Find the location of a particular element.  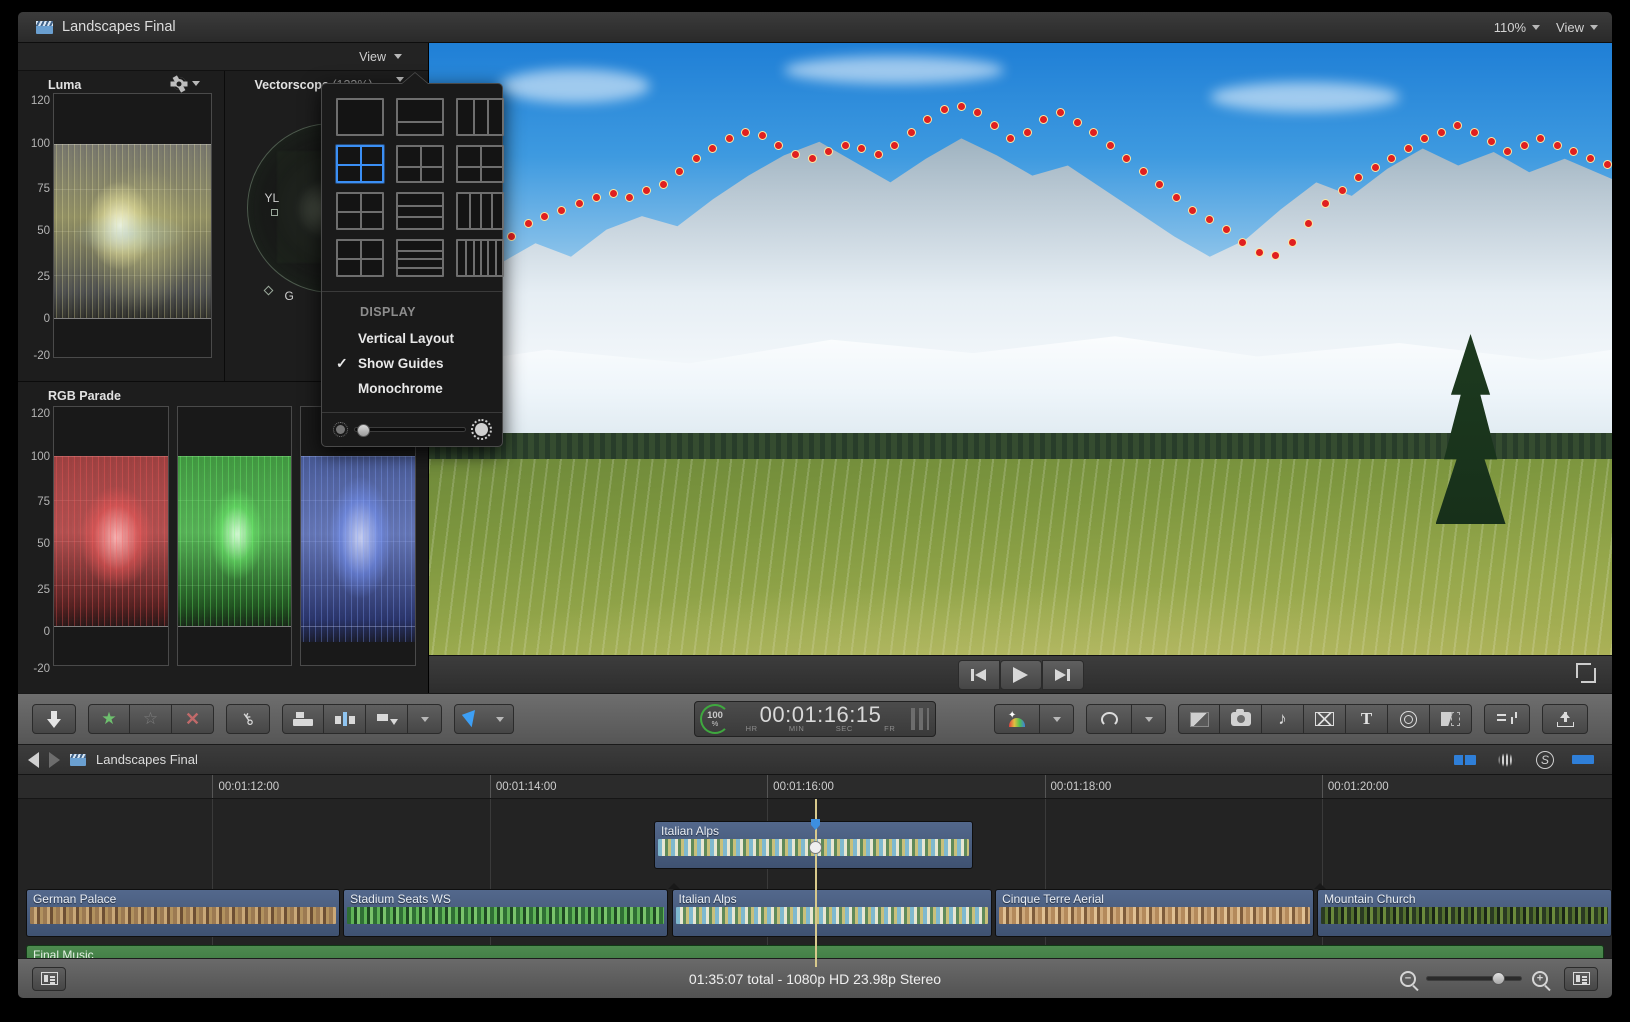

text-icon: T is located at coordinates (1366, 718).